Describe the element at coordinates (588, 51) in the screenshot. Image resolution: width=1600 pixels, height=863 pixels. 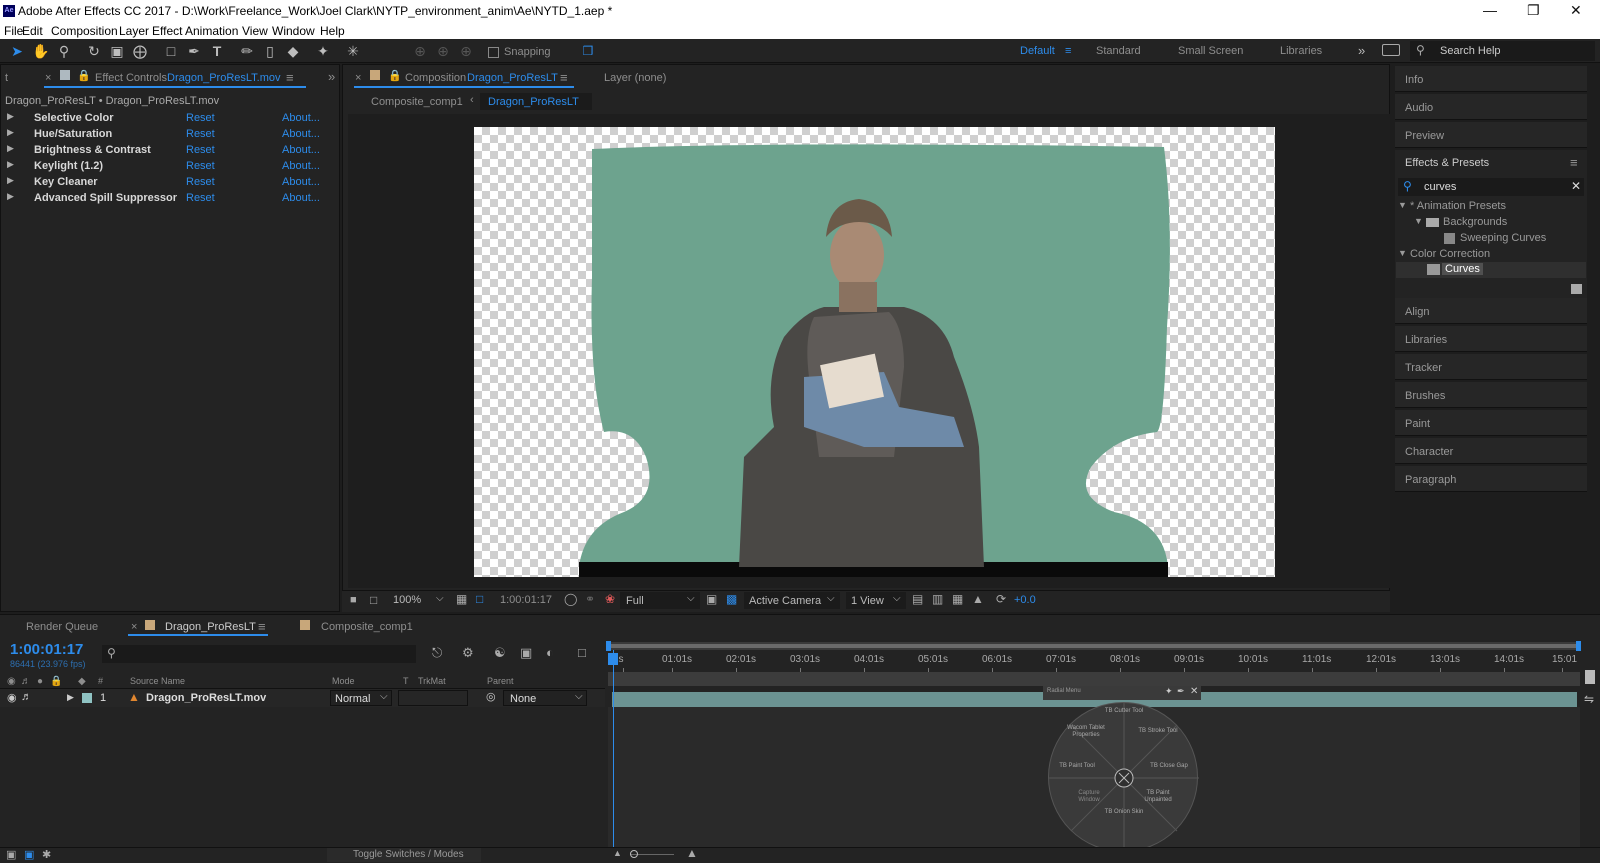
I see `snapping-target-icon: ❒` at that location.